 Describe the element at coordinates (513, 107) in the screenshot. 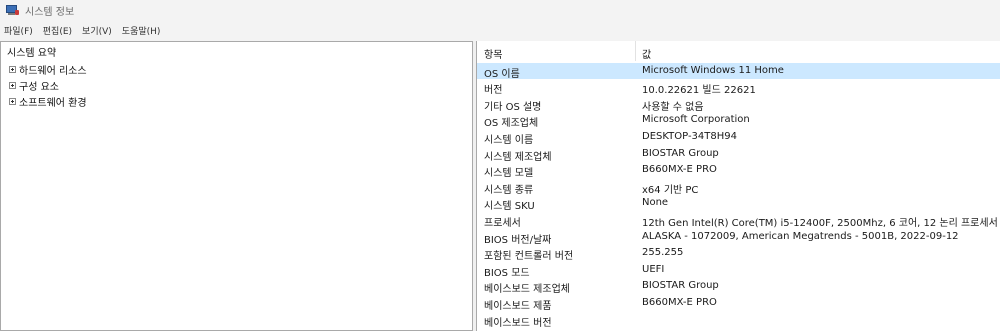

I see `item-cell: 기타 OS 설명` at that location.